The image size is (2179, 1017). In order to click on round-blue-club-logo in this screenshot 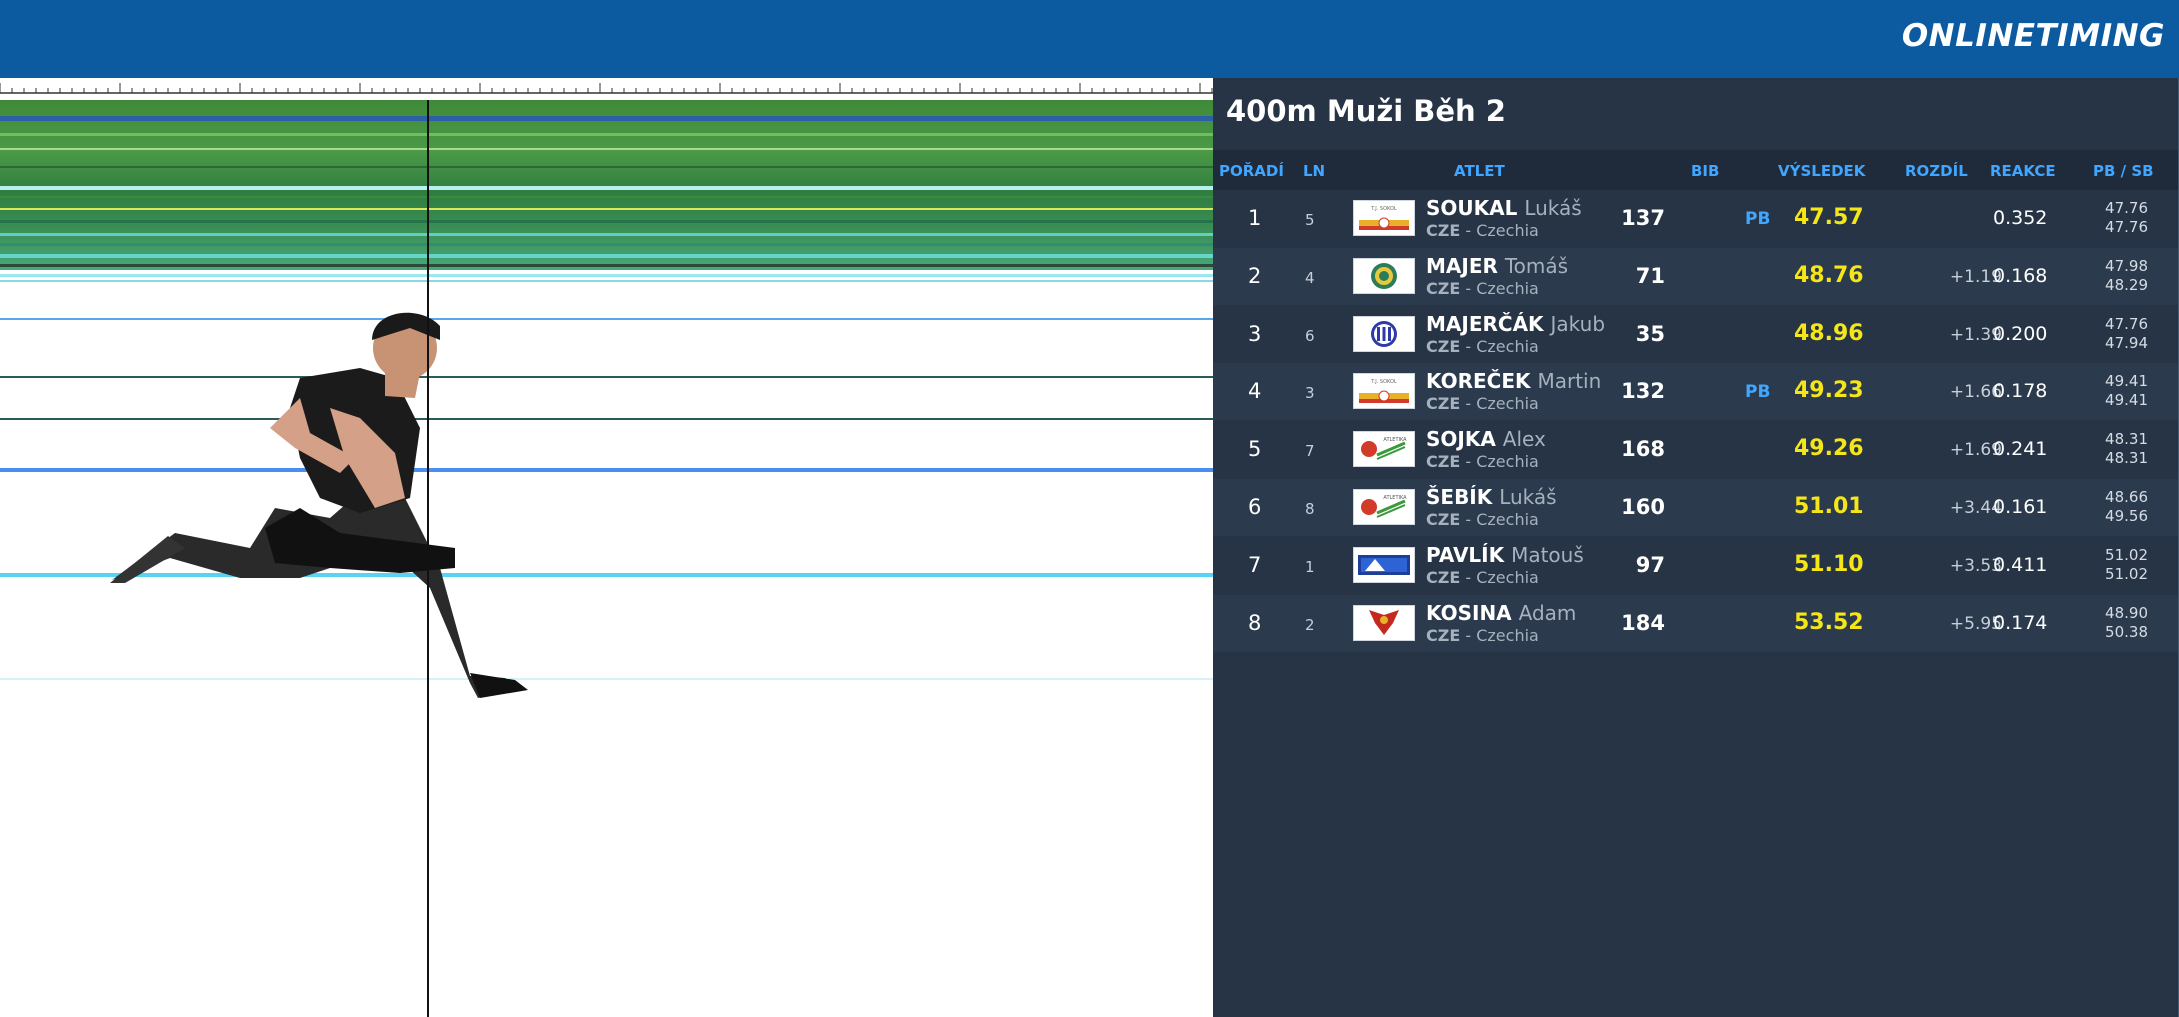, I will do `click(1384, 333)`.